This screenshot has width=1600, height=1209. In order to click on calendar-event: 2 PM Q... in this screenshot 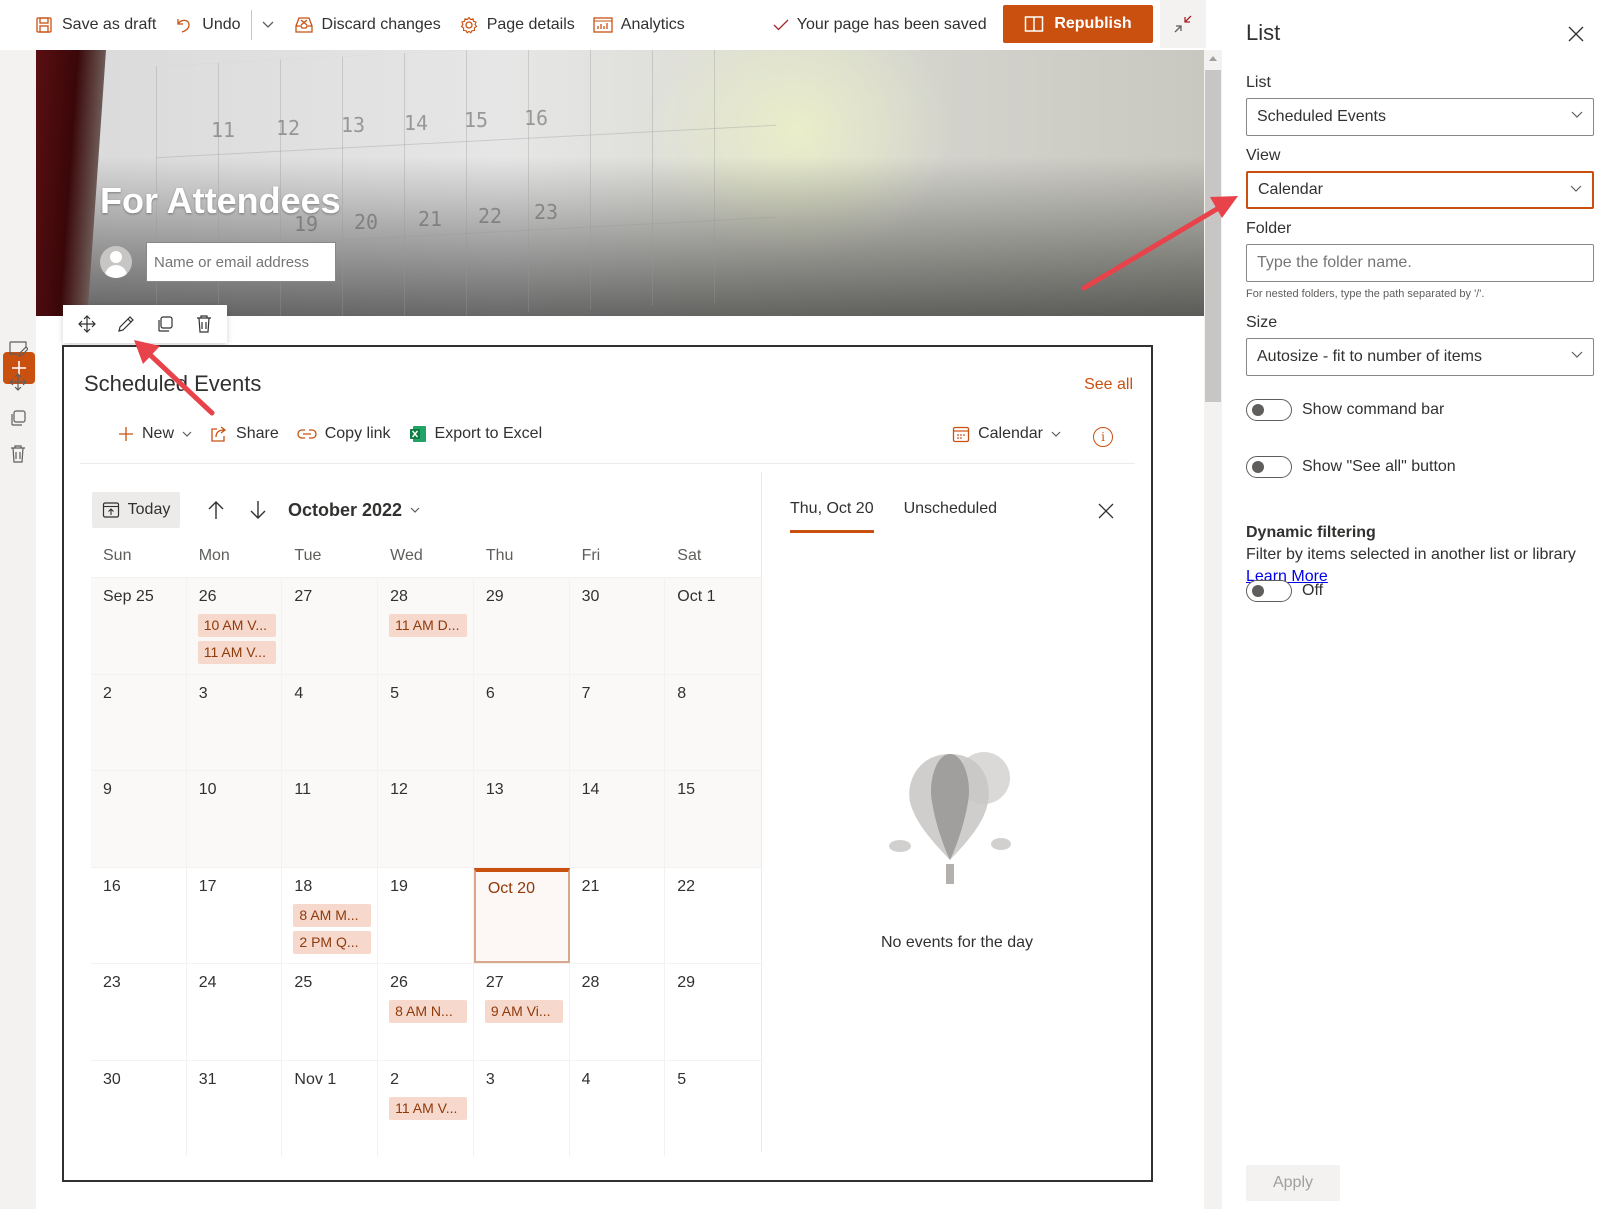, I will do `click(332, 942)`.